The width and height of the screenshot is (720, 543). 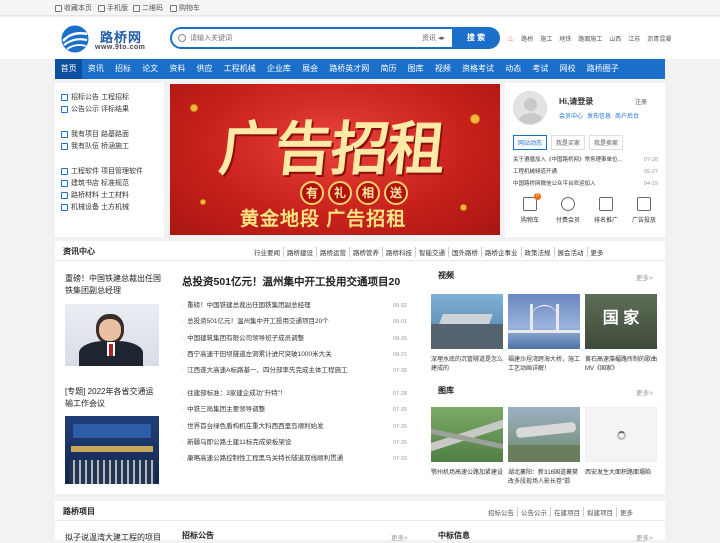 What do you see at coordinates (204, 69) in the screenshot?
I see `nav-item: 供应` at bounding box center [204, 69].